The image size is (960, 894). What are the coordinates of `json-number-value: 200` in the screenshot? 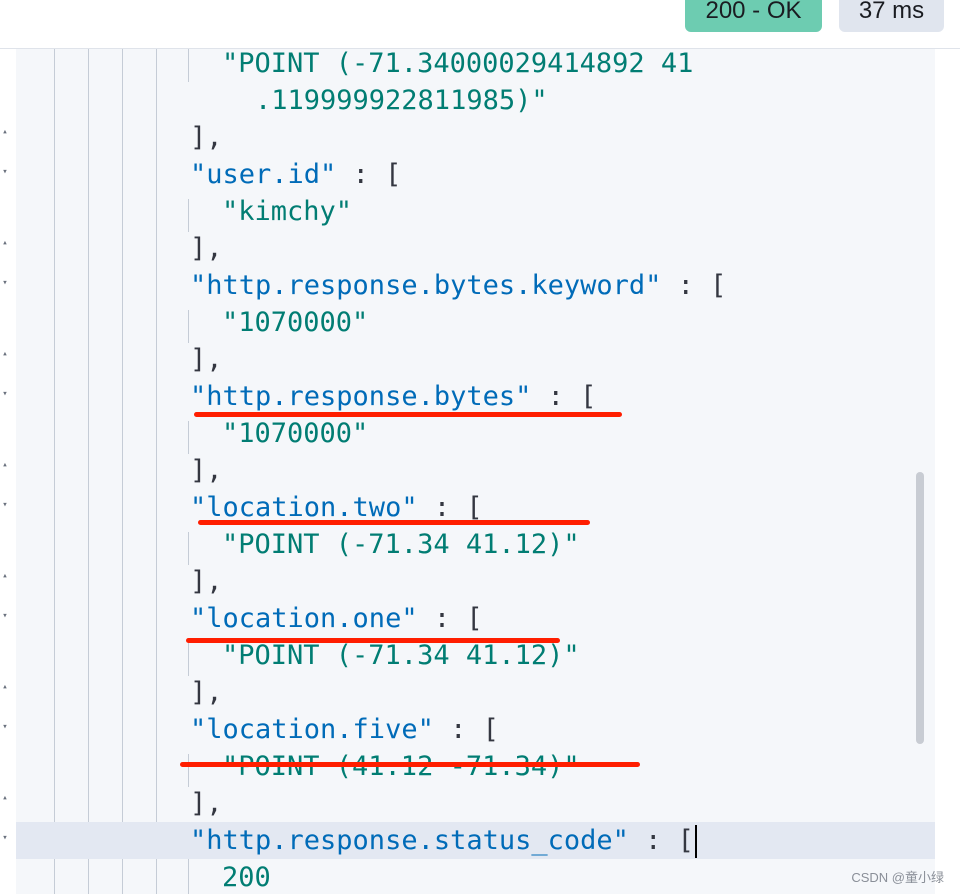 It's located at (246, 877).